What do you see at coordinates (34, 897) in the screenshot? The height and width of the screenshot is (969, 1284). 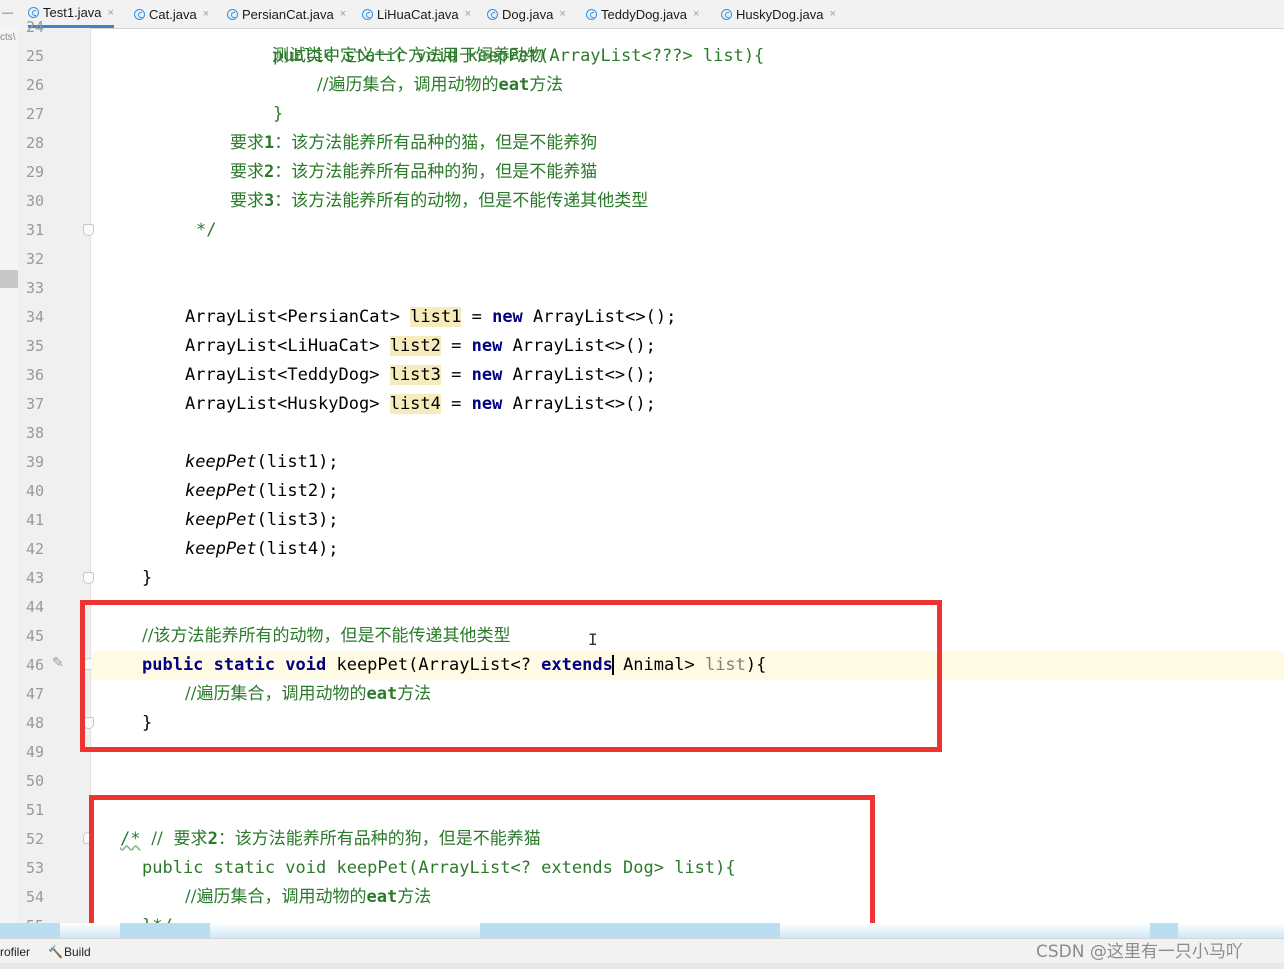 I see `line-number: 54` at bounding box center [34, 897].